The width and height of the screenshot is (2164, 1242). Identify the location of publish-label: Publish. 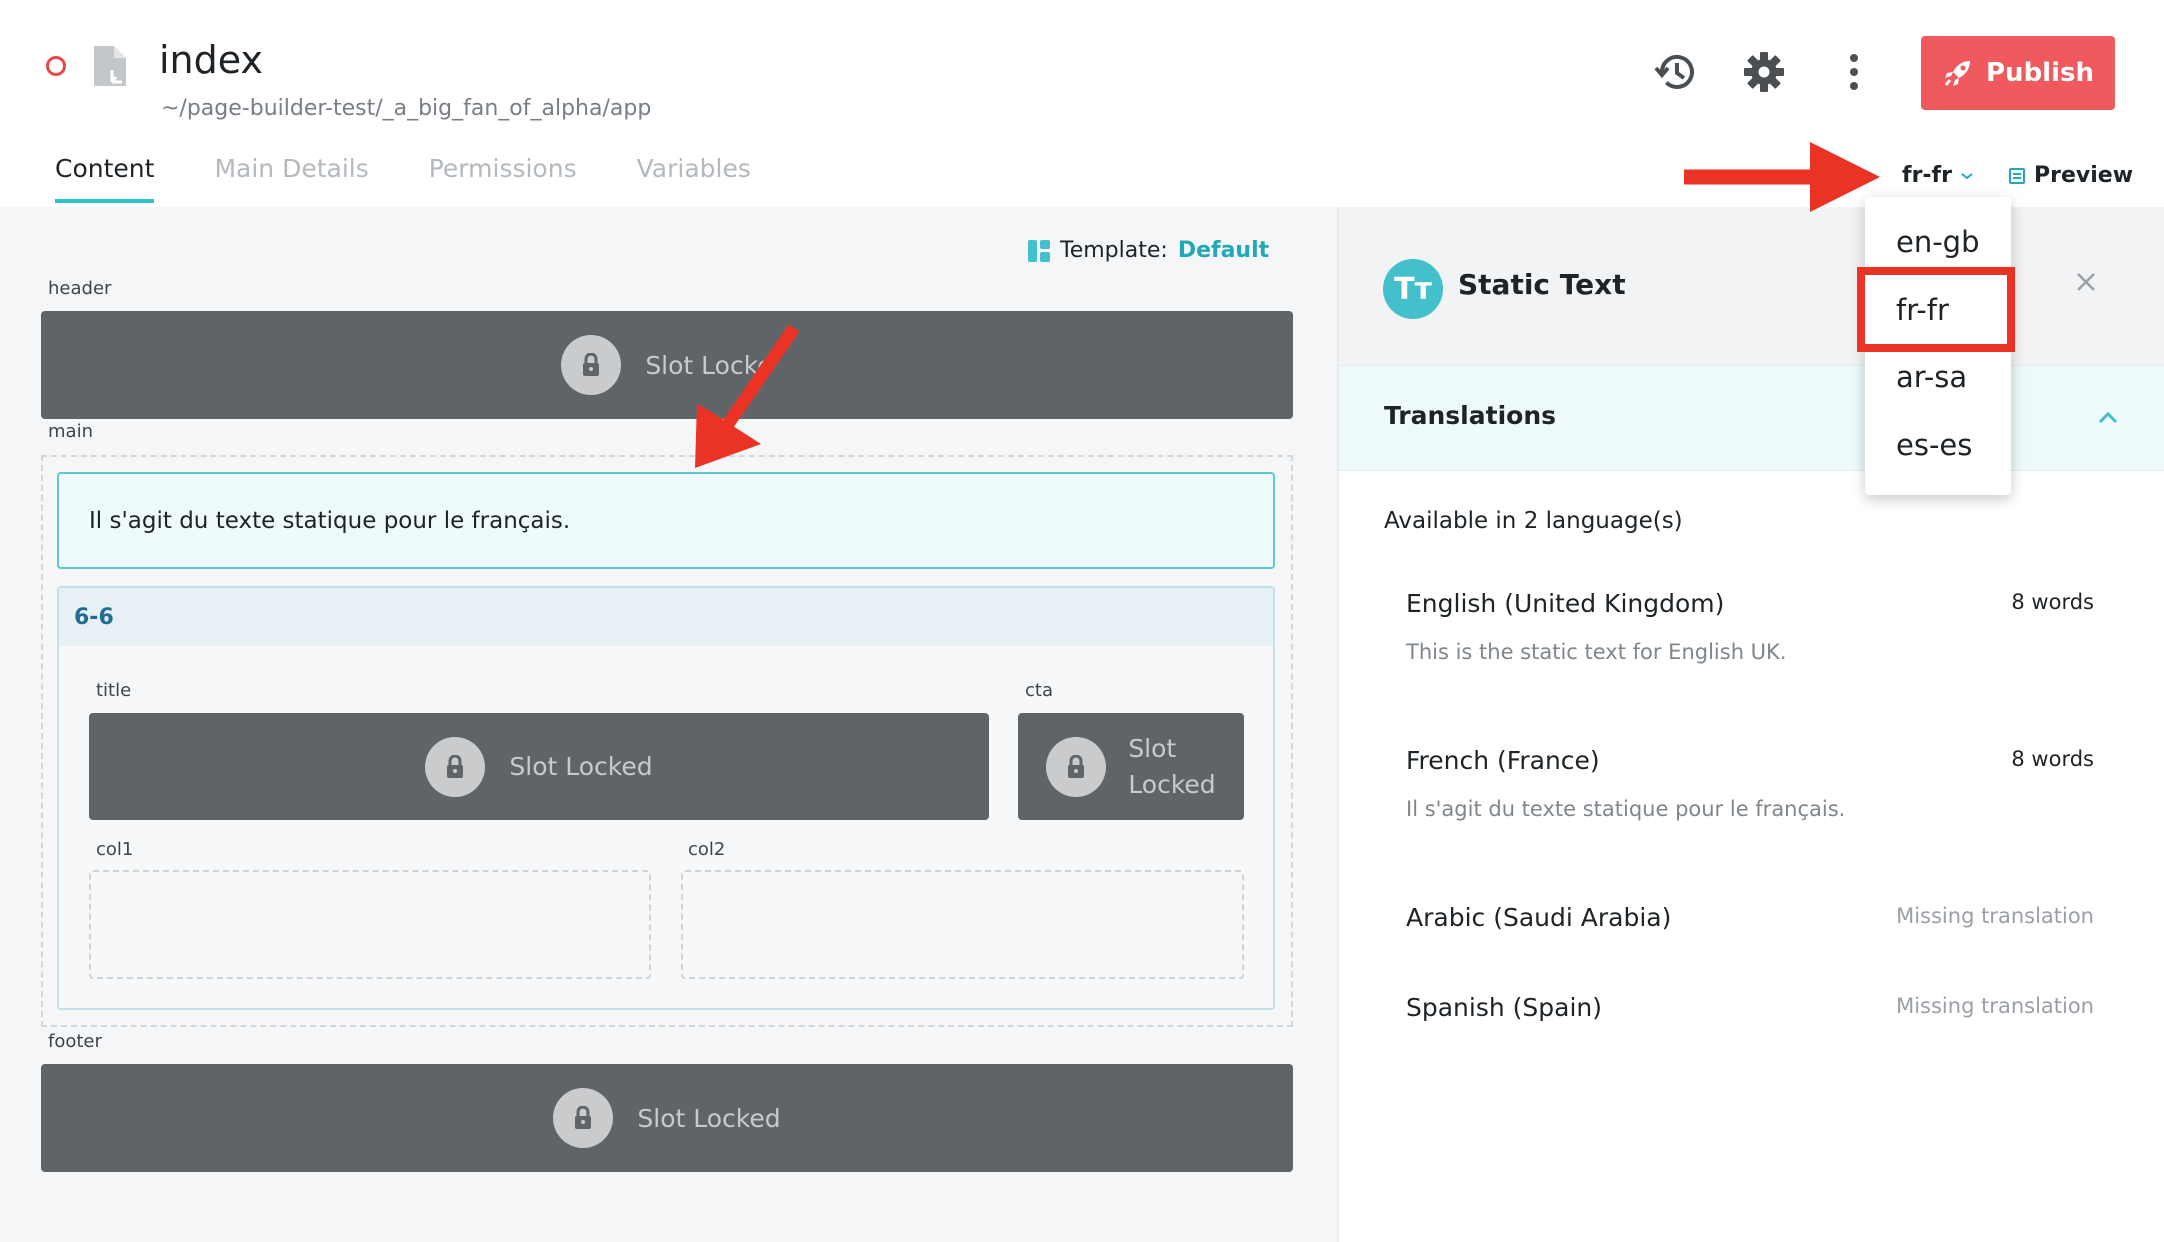
(2040, 73).